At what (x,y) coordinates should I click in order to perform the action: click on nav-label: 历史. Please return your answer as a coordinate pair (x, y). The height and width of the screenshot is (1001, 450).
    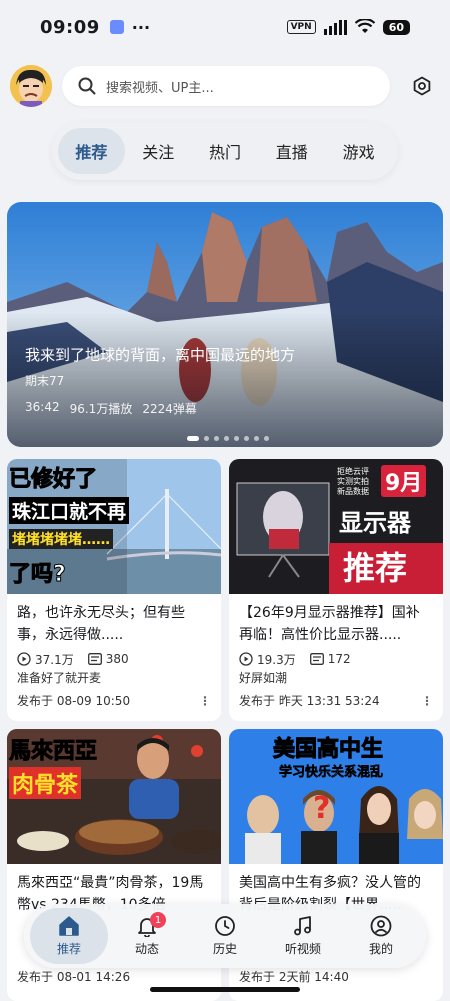
    Looking at the image, I should click on (224, 949).